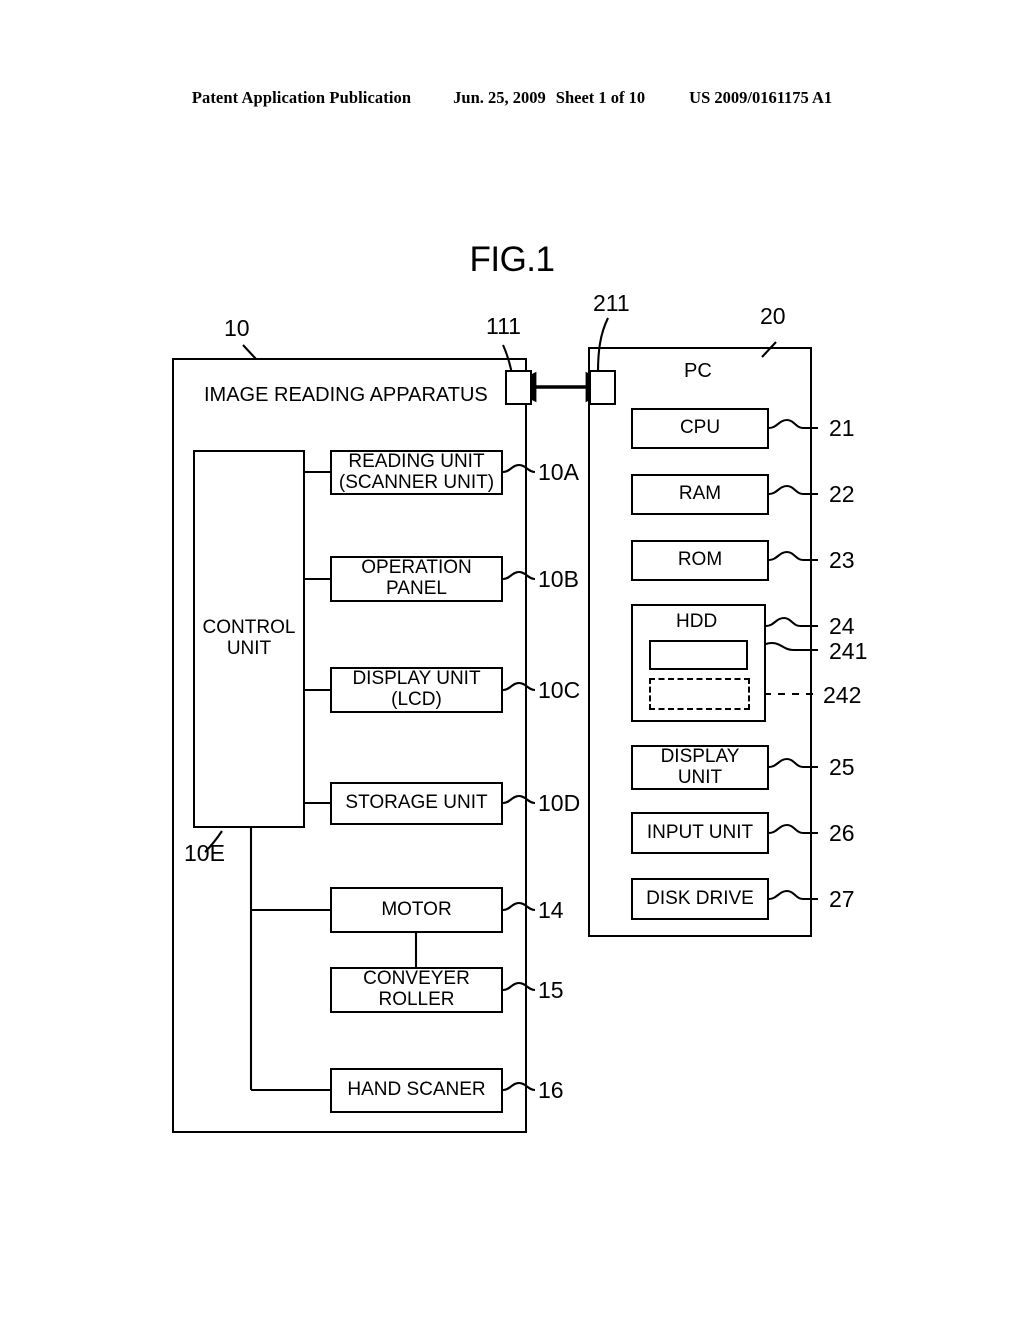 This screenshot has width=1024, height=1320. Describe the element at coordinates (551, 1090) in the screenshot. I see `ref-16: 16` at that location.